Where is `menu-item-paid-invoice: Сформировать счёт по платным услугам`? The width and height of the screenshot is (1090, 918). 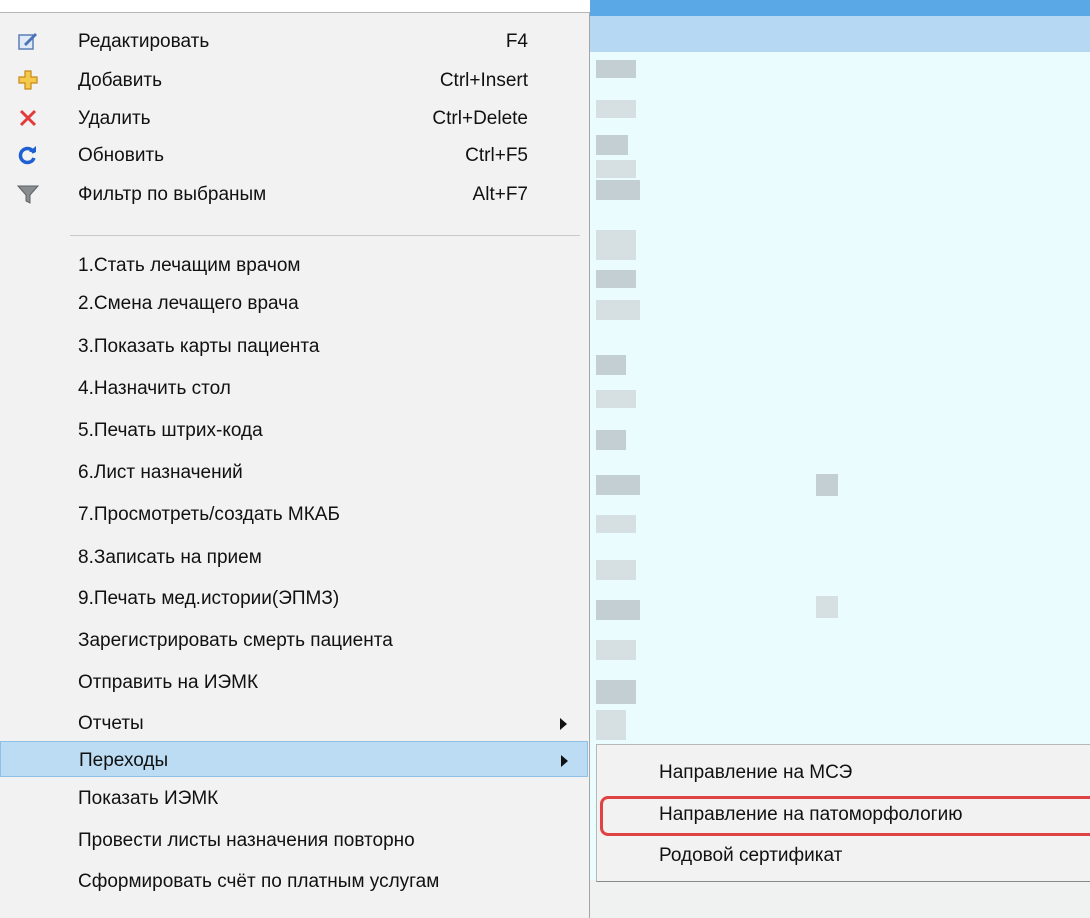 menu-item-paid-invoice: Сформировать счёт по платным услугам is located at coordinates (294, 881).